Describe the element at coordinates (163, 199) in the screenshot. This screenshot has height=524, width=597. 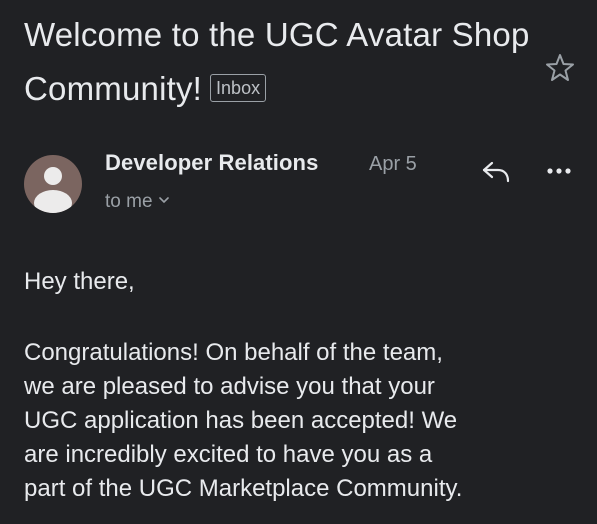
I see `chevron-down-icon` at that location.